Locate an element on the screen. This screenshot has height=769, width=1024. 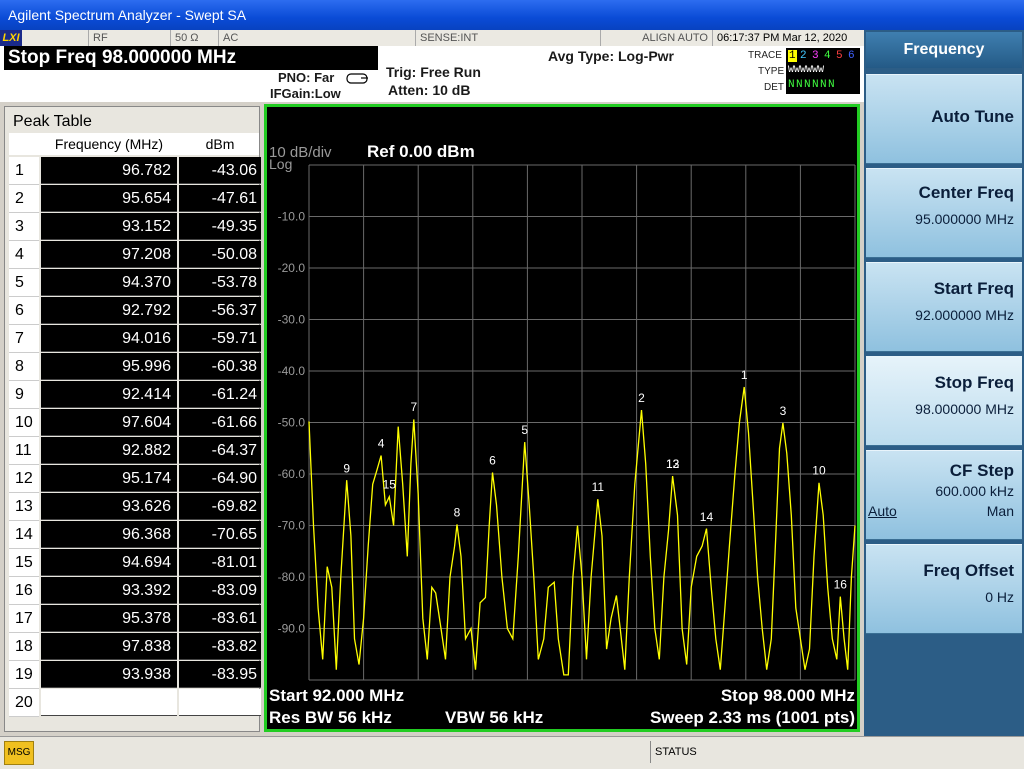
rf-input-label: RF is located at coordinates (128, 38).